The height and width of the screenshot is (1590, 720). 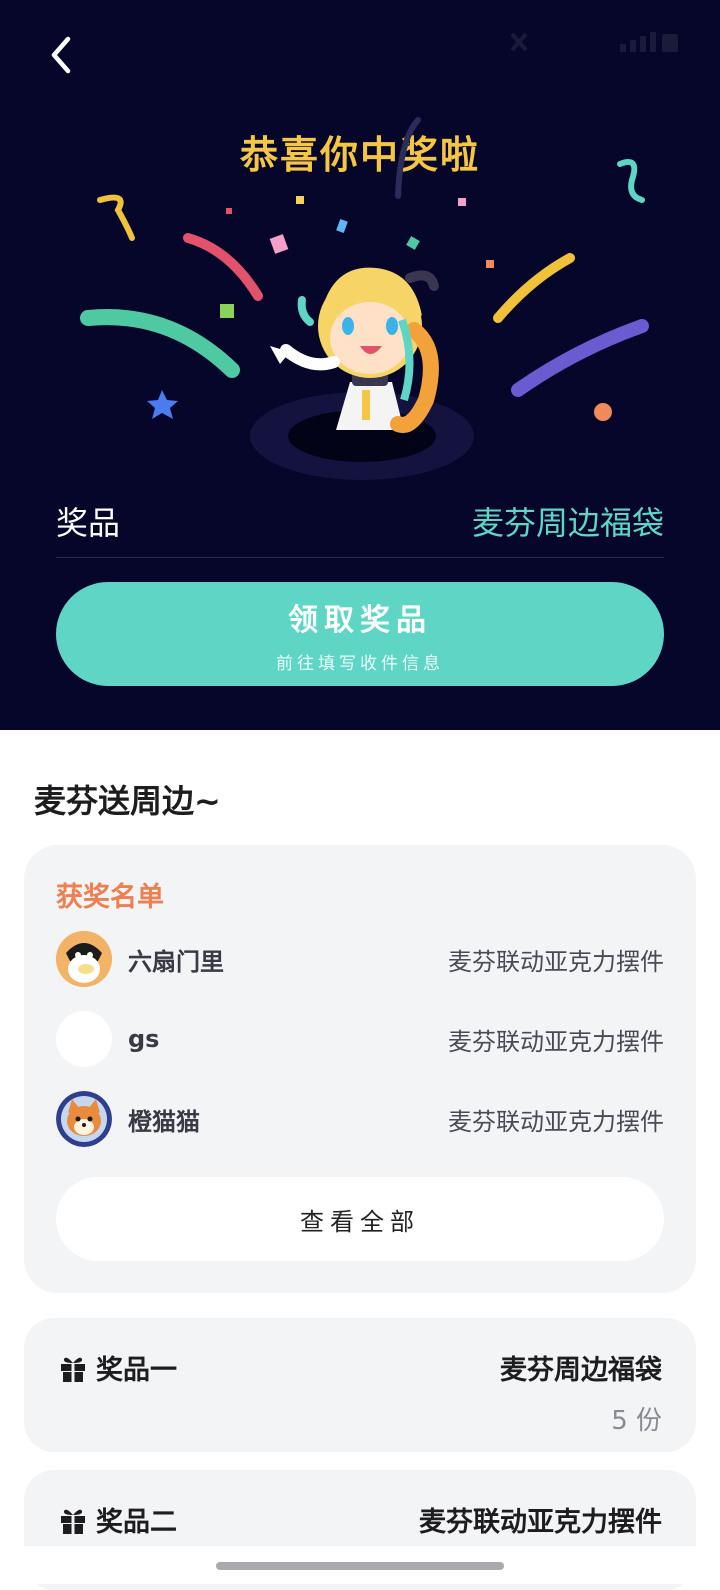 What do you see at coordinates (136, 1522) in the screenshot?
I see `prize-card-label: 奖品二` at bounding box center [136, 1522].